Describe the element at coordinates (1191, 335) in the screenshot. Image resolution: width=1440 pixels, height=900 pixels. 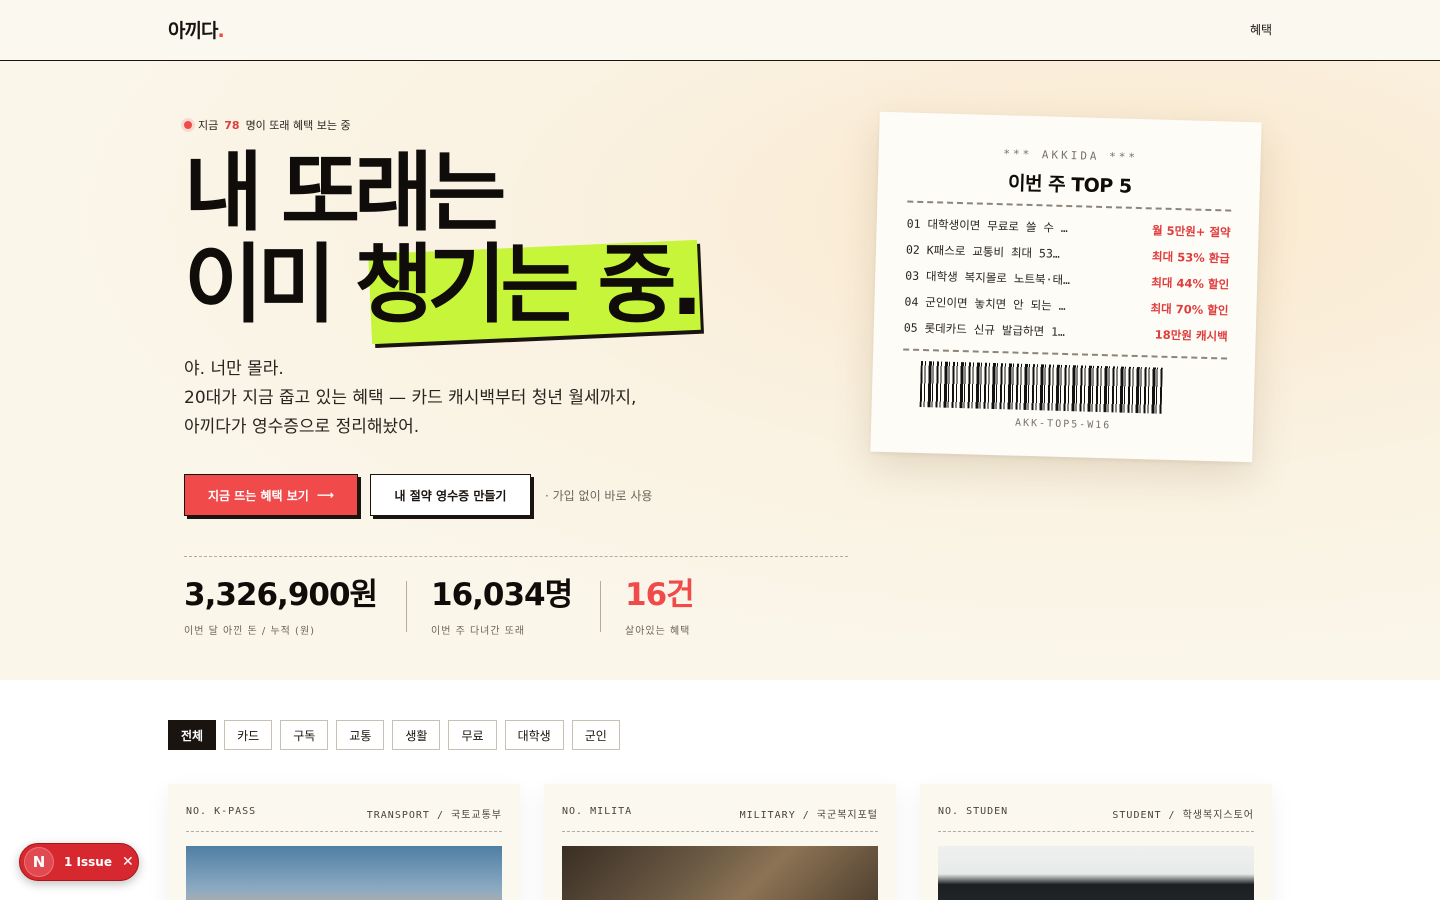
I see `receipt-row-value: 18만원 캐시백` at that location.